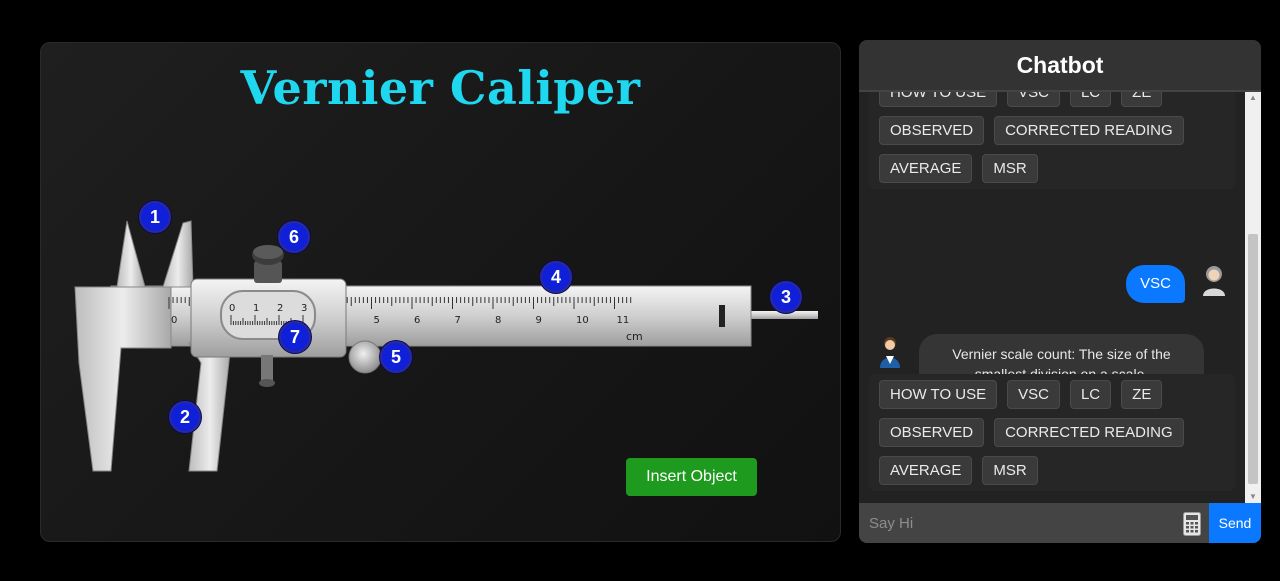  Describe the element at coordinates (786, 297) in the screenshot. I see `marker-3: 3` at that location.